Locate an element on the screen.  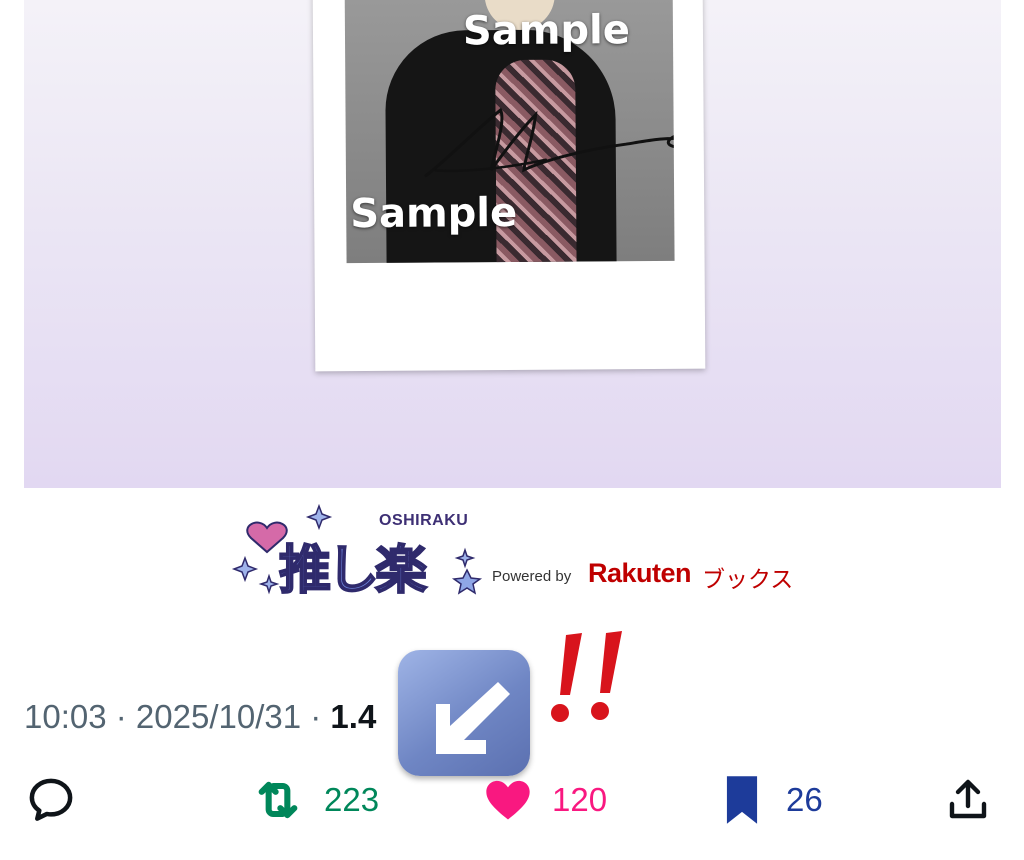
south-west-arrow-emoji-icon is located at coordinates (464, 713).